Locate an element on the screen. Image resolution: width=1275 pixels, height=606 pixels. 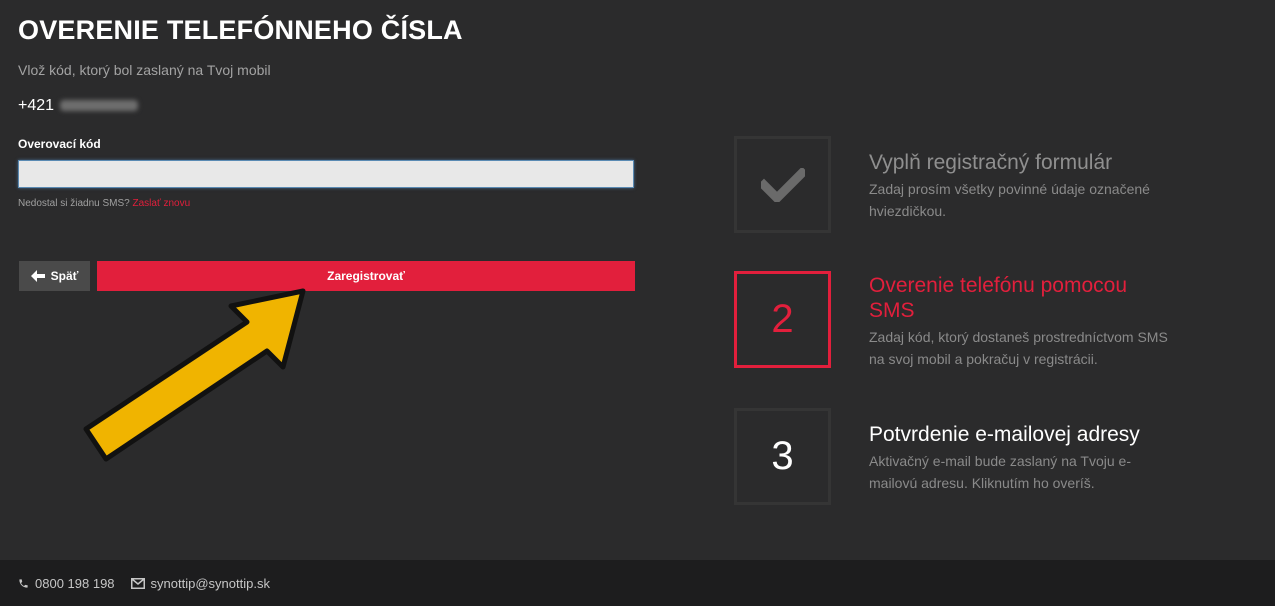
footer-email: synottip@synottip.sk is located at coordinates (200, 583).